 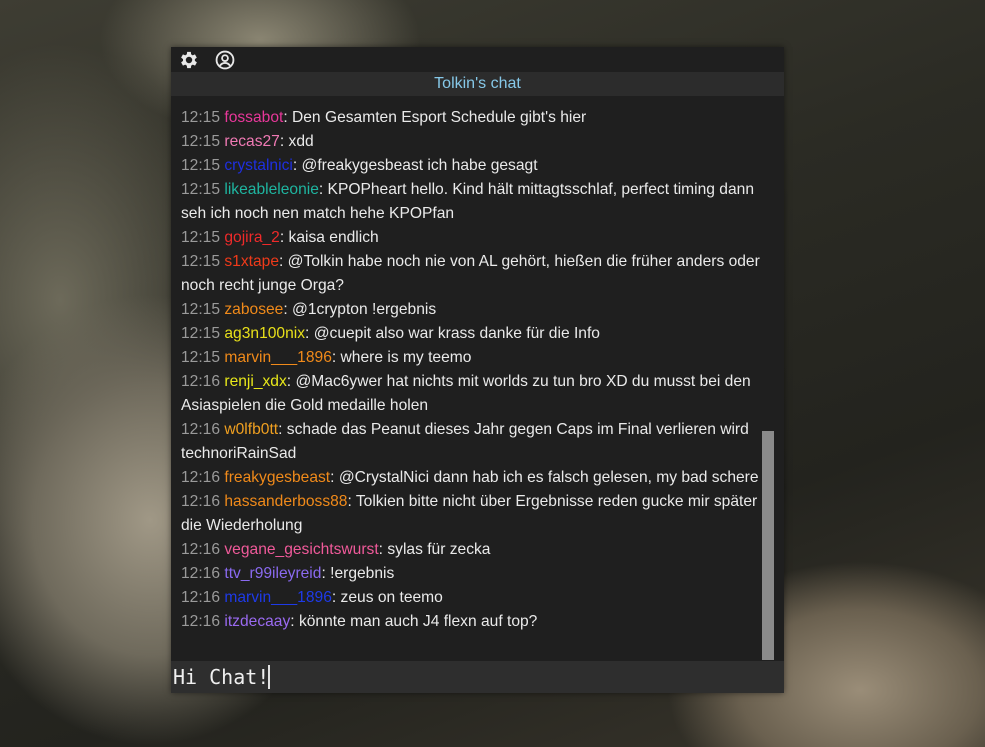 What do you see at coordinates (362, 573) in the screenshot?
I see `message-text: !ergebnis` at bounding box center [362, 573].